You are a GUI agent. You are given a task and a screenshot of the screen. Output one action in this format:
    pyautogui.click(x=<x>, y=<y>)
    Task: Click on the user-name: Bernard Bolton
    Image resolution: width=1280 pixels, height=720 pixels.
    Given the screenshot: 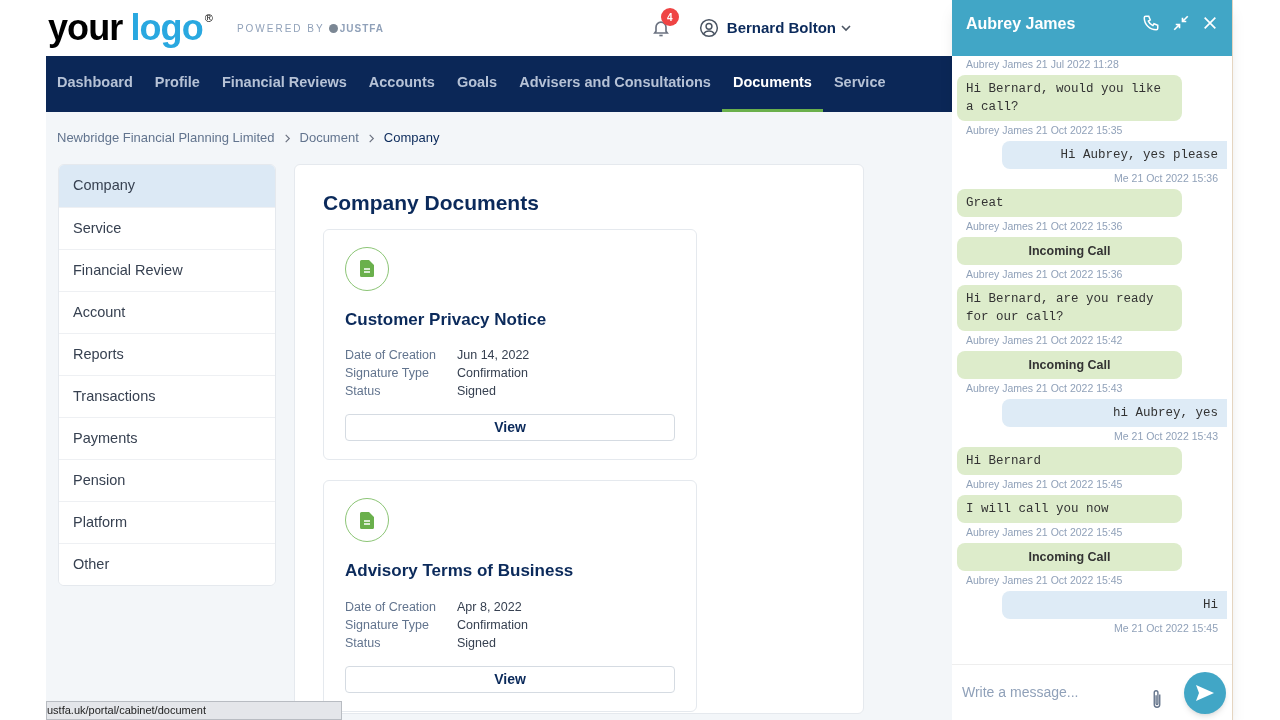 What is the action you would take?
    pyautogui.click(x=781, y=28)
    